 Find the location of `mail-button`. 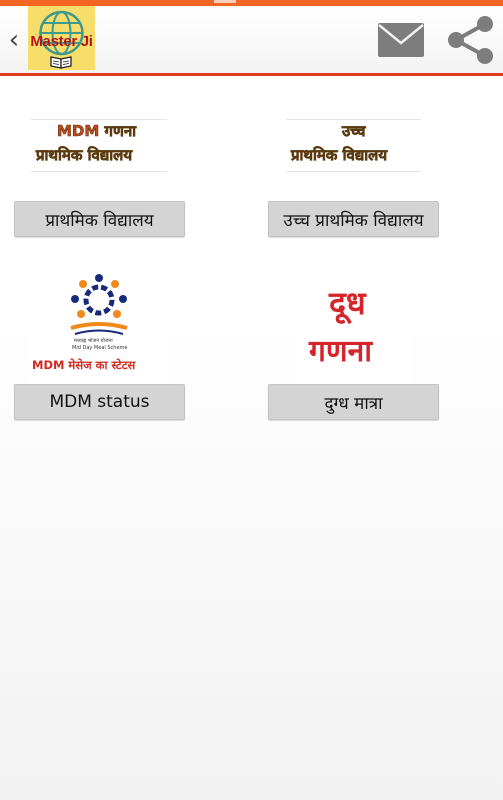

mail-button is located at coordinates (401, 40).